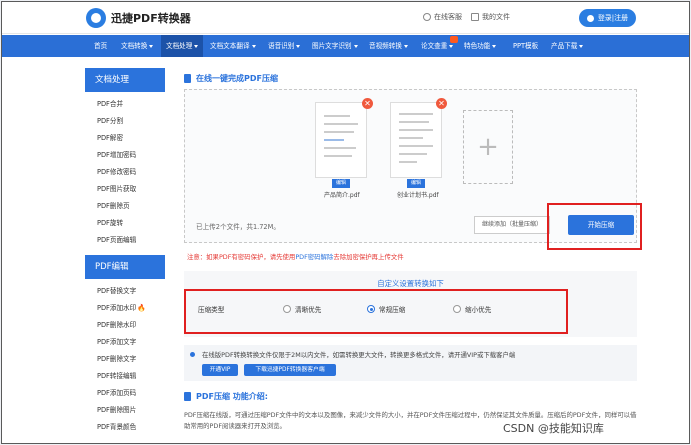 This screenshot has height=445, width=691. Describe the element at coordinates (125, 342) in the screenshot. I see `sidebar-item-pdf-add-text: PDF添加文字` at that location.